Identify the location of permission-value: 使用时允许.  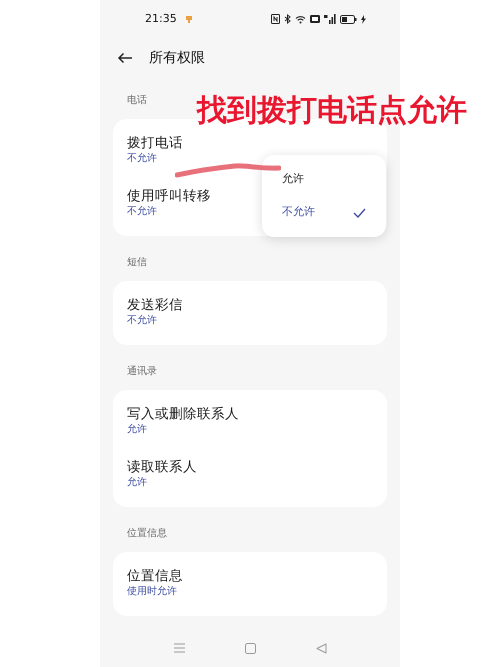
(152, 592).